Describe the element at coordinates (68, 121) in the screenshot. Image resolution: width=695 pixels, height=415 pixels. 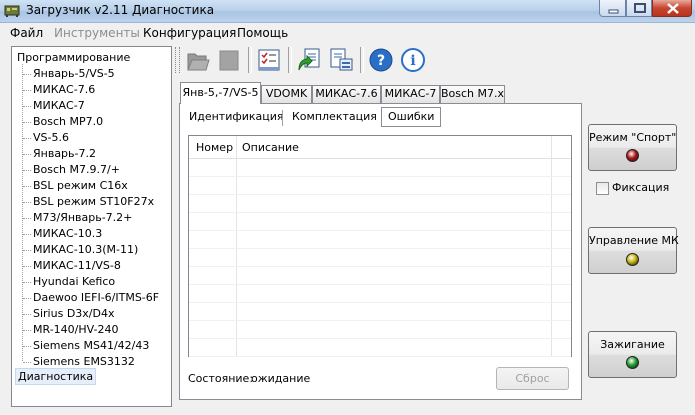
I see `tree-item: Bosch MP7.0` at that location.